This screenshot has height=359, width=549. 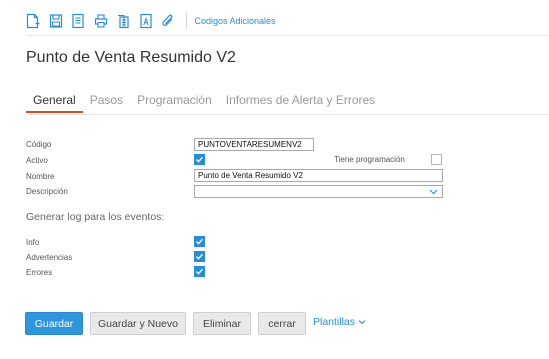 I want to click on tiene-programacion-label: Tiene programación, so click(x=369, y=159).